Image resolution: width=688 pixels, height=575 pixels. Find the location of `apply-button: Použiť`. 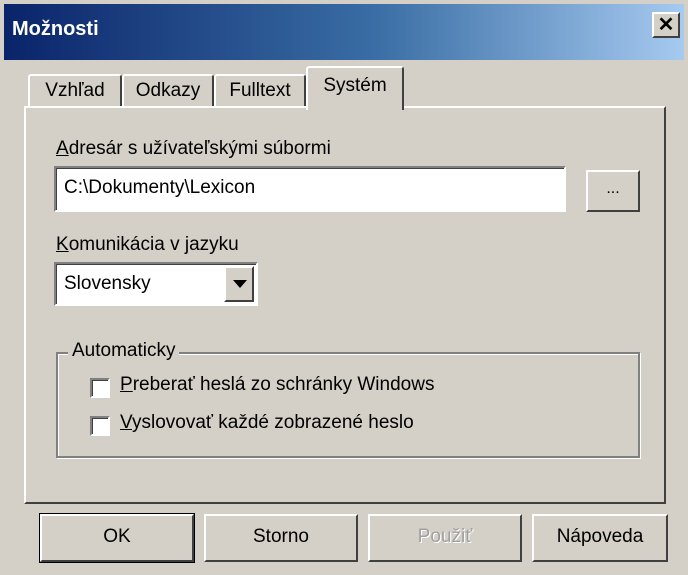

apply-button: Použiť is located at coordinates (445, 538).